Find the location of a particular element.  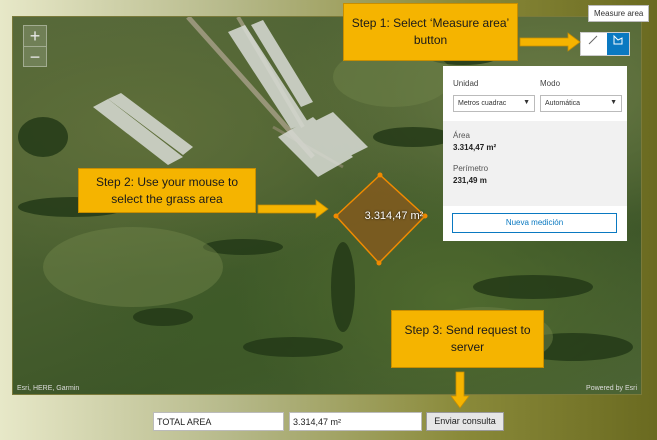

ruler-icon is located at coordinates (593, 44).